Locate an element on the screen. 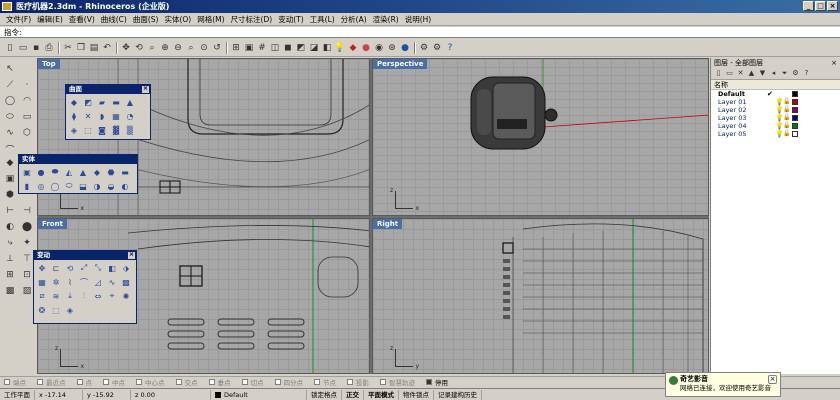  planar-surface-icon: ▰ is located at coordinates (102, 102).